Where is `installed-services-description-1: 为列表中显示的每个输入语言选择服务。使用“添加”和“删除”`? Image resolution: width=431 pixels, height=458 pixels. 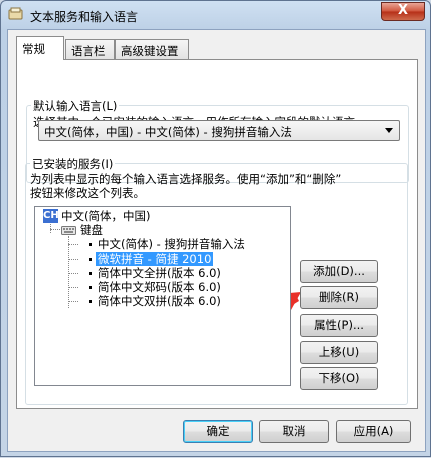 installed-services-description-1: 为列表中显示的每个输入语言选择服务。使用“添加”和“删除” is located at coordinates (186, 179).